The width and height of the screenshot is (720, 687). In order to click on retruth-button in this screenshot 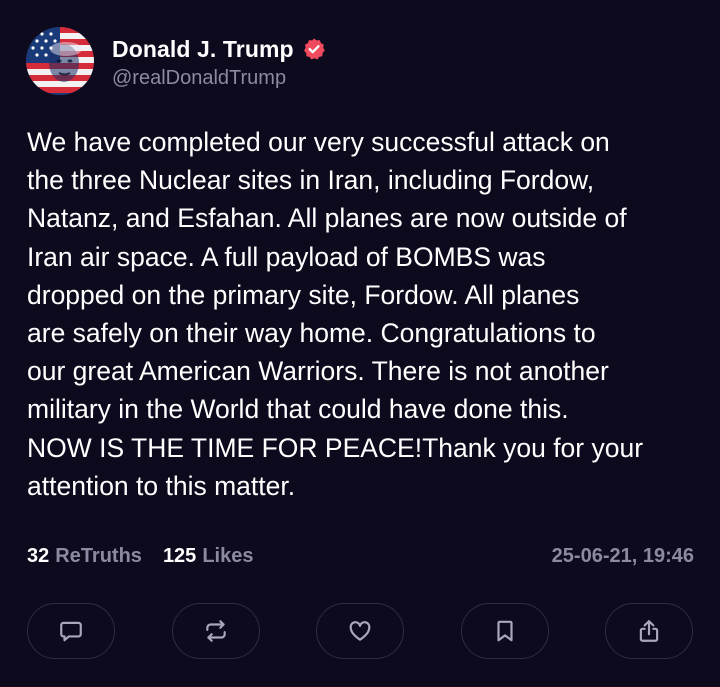, I will do `click(215, 631)`.